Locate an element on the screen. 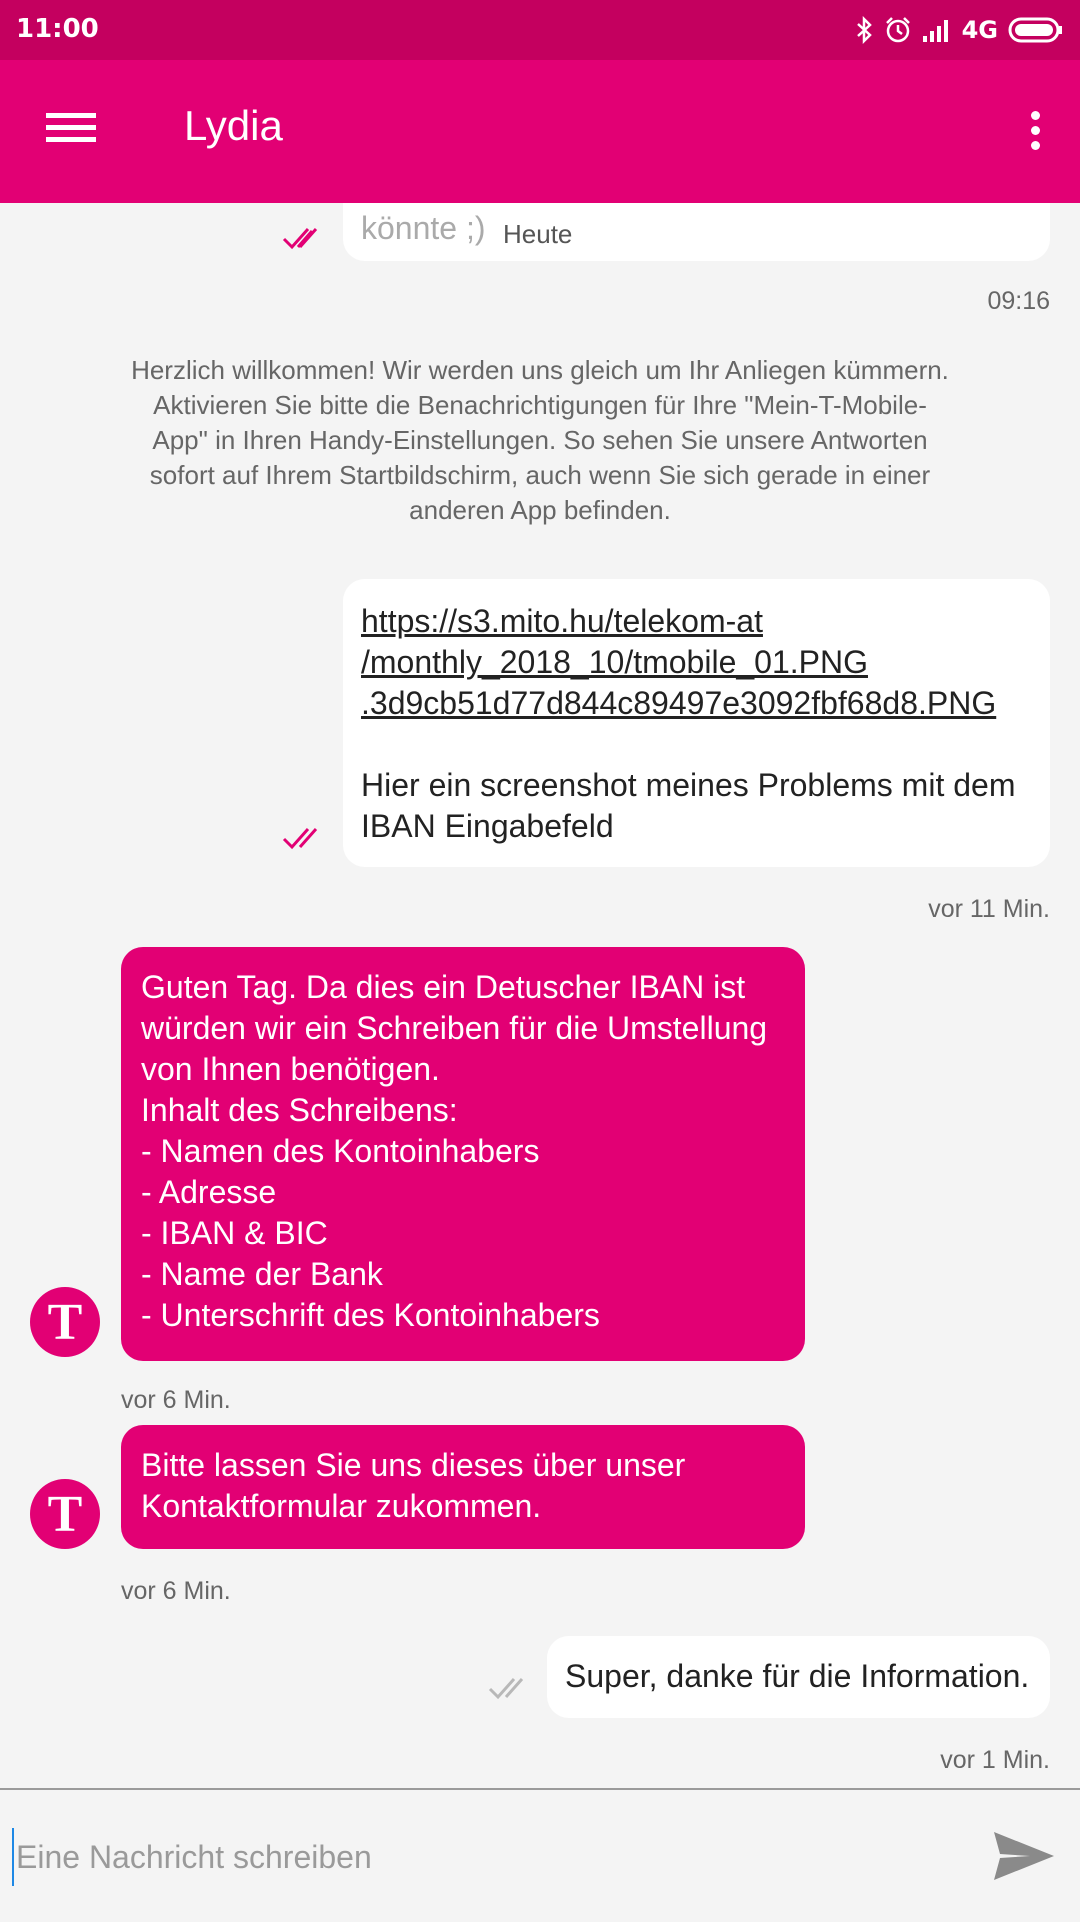 This screenshot has height=1922, width=1080. message-time: vor 1 Min. is located at coordinates (995, 1760).